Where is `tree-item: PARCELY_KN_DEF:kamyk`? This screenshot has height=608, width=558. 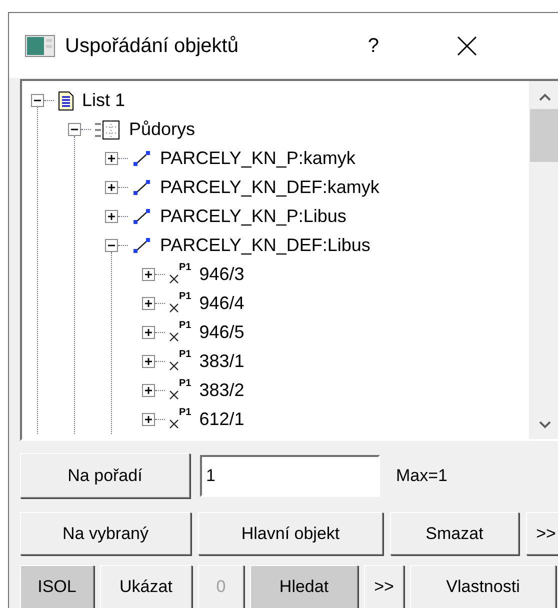 tree-item: PARCELY_KN_DEF:kamyk is located at coordinates (270, 187).